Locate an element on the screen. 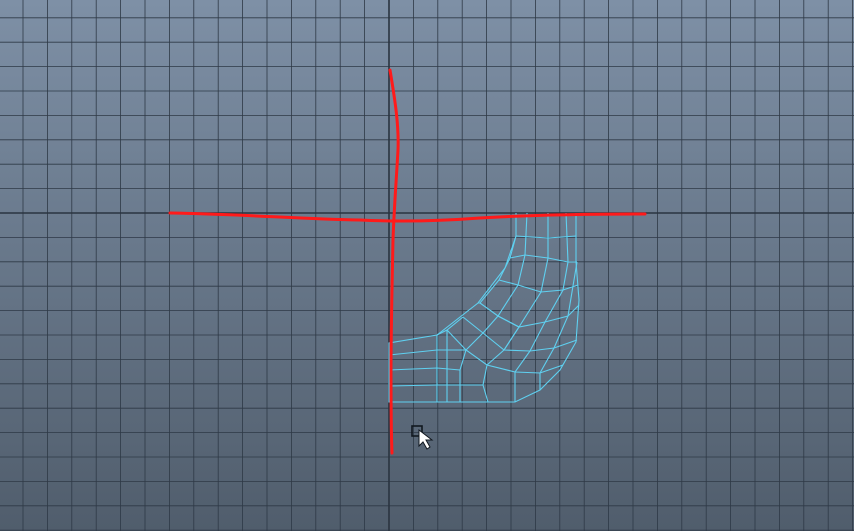 Image resolution: width=854 pixels, height=531 pixels. elbow-pipe-mesh is located at coordinates (484, 307).